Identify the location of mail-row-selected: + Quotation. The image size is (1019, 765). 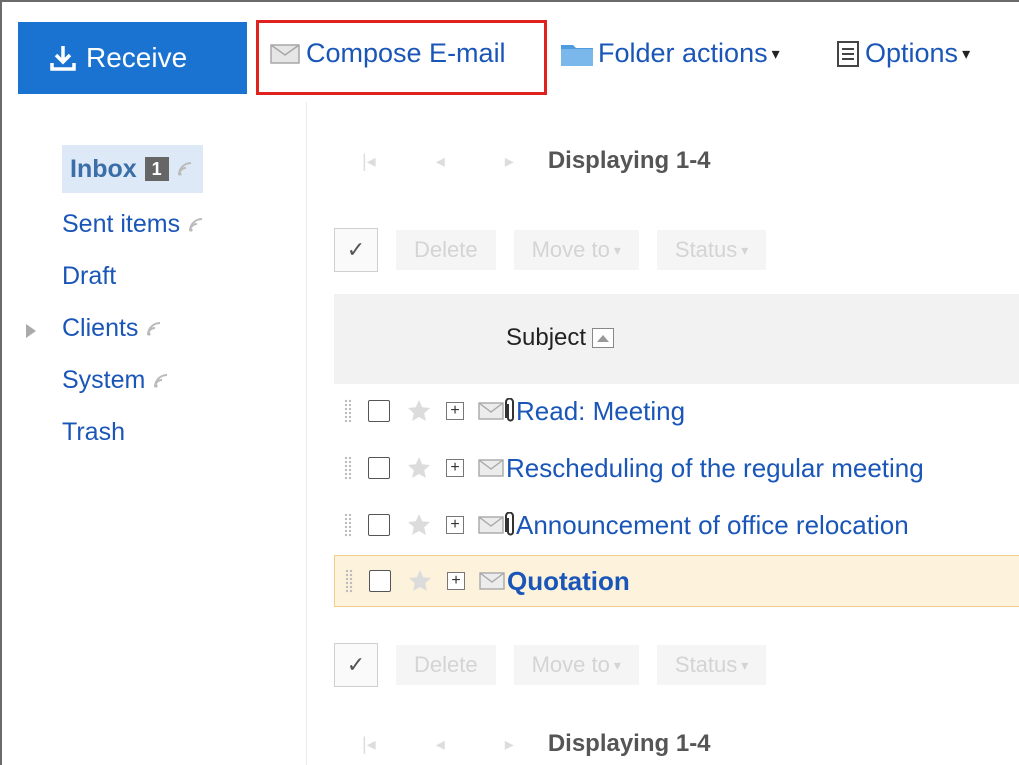
(676, 581).